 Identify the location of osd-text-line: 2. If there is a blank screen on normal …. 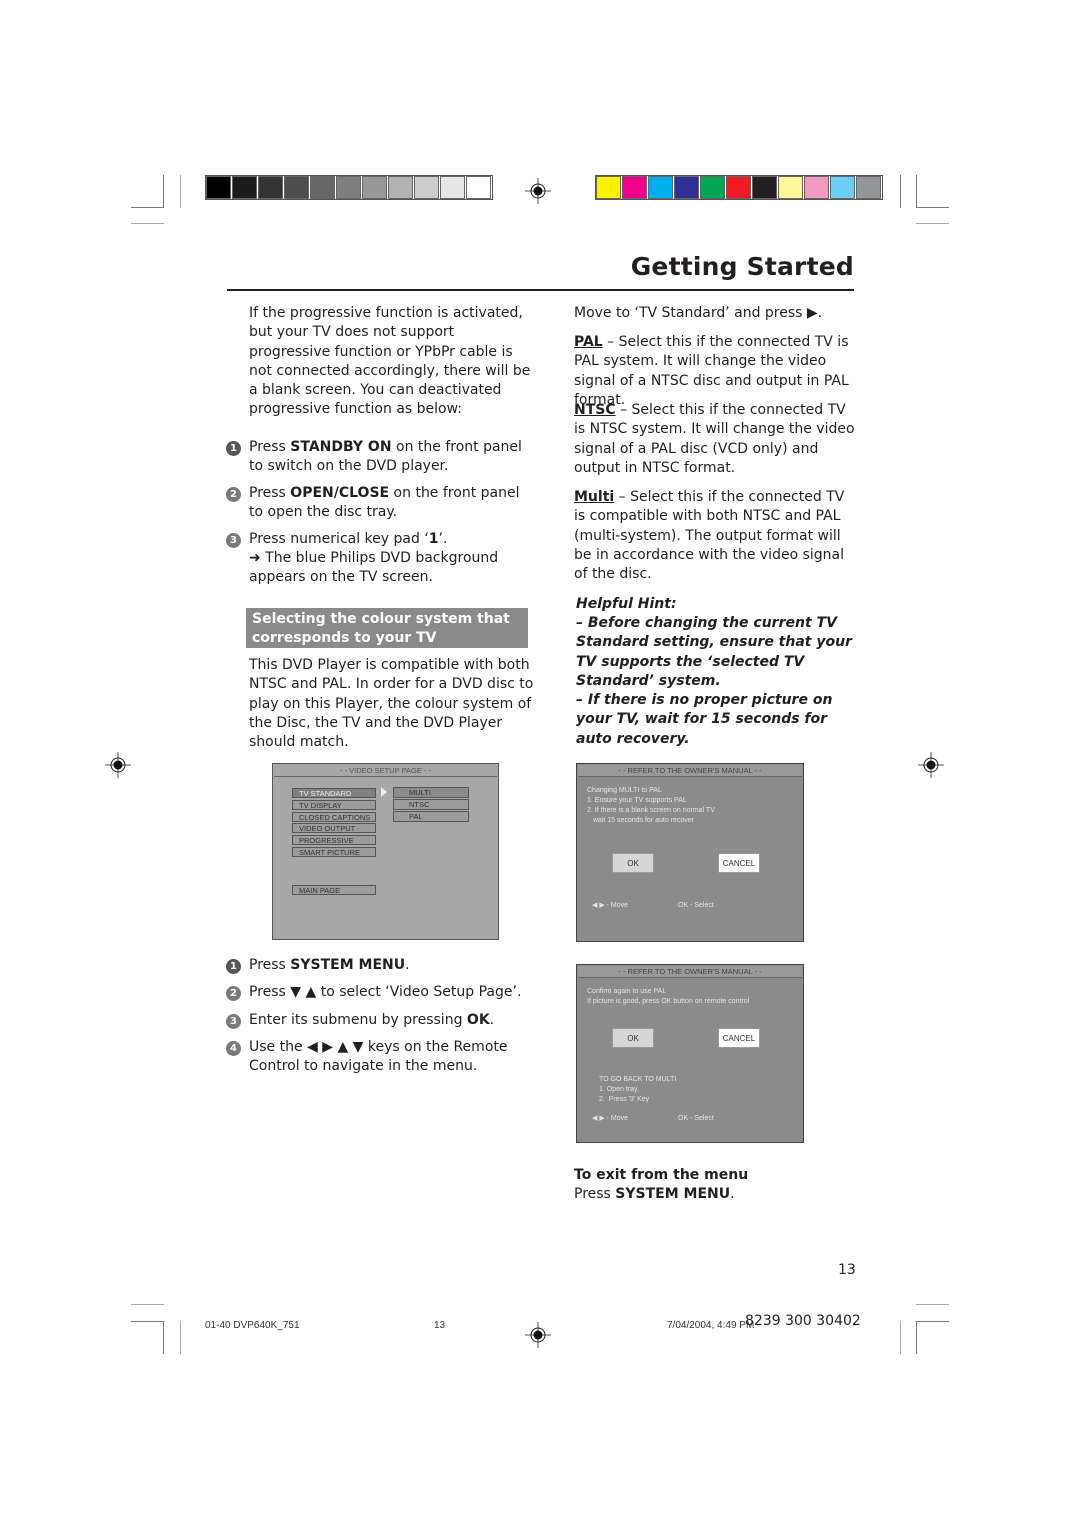
(651, 810).